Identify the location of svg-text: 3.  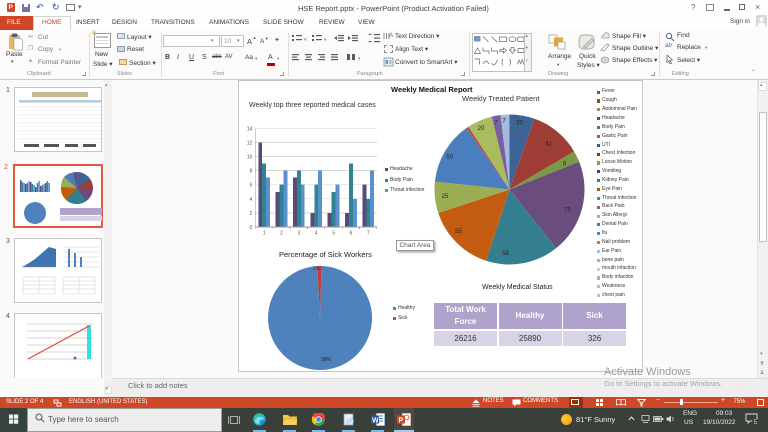
(299, 234).